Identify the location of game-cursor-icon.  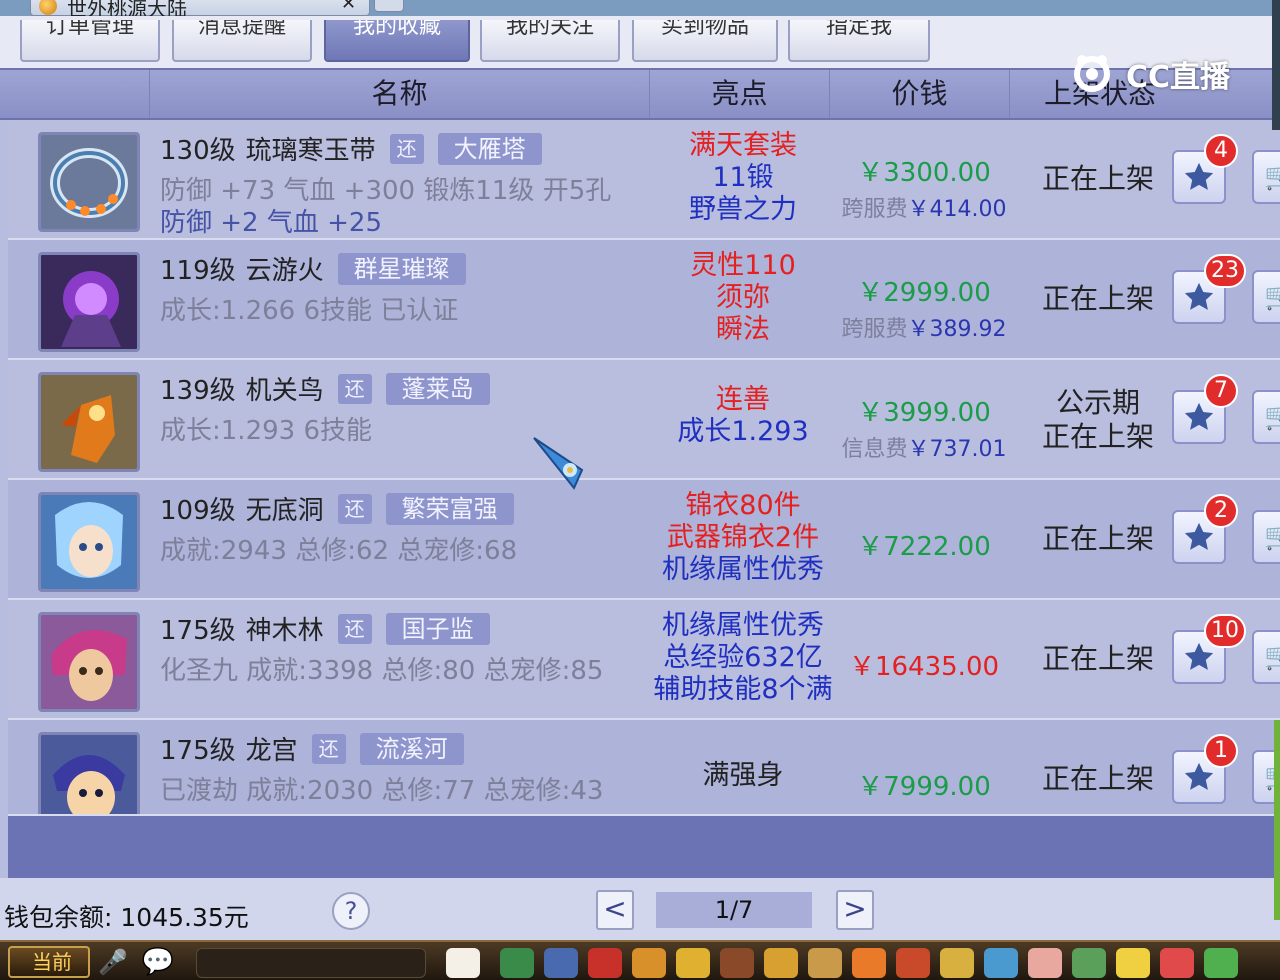
(562, 464).